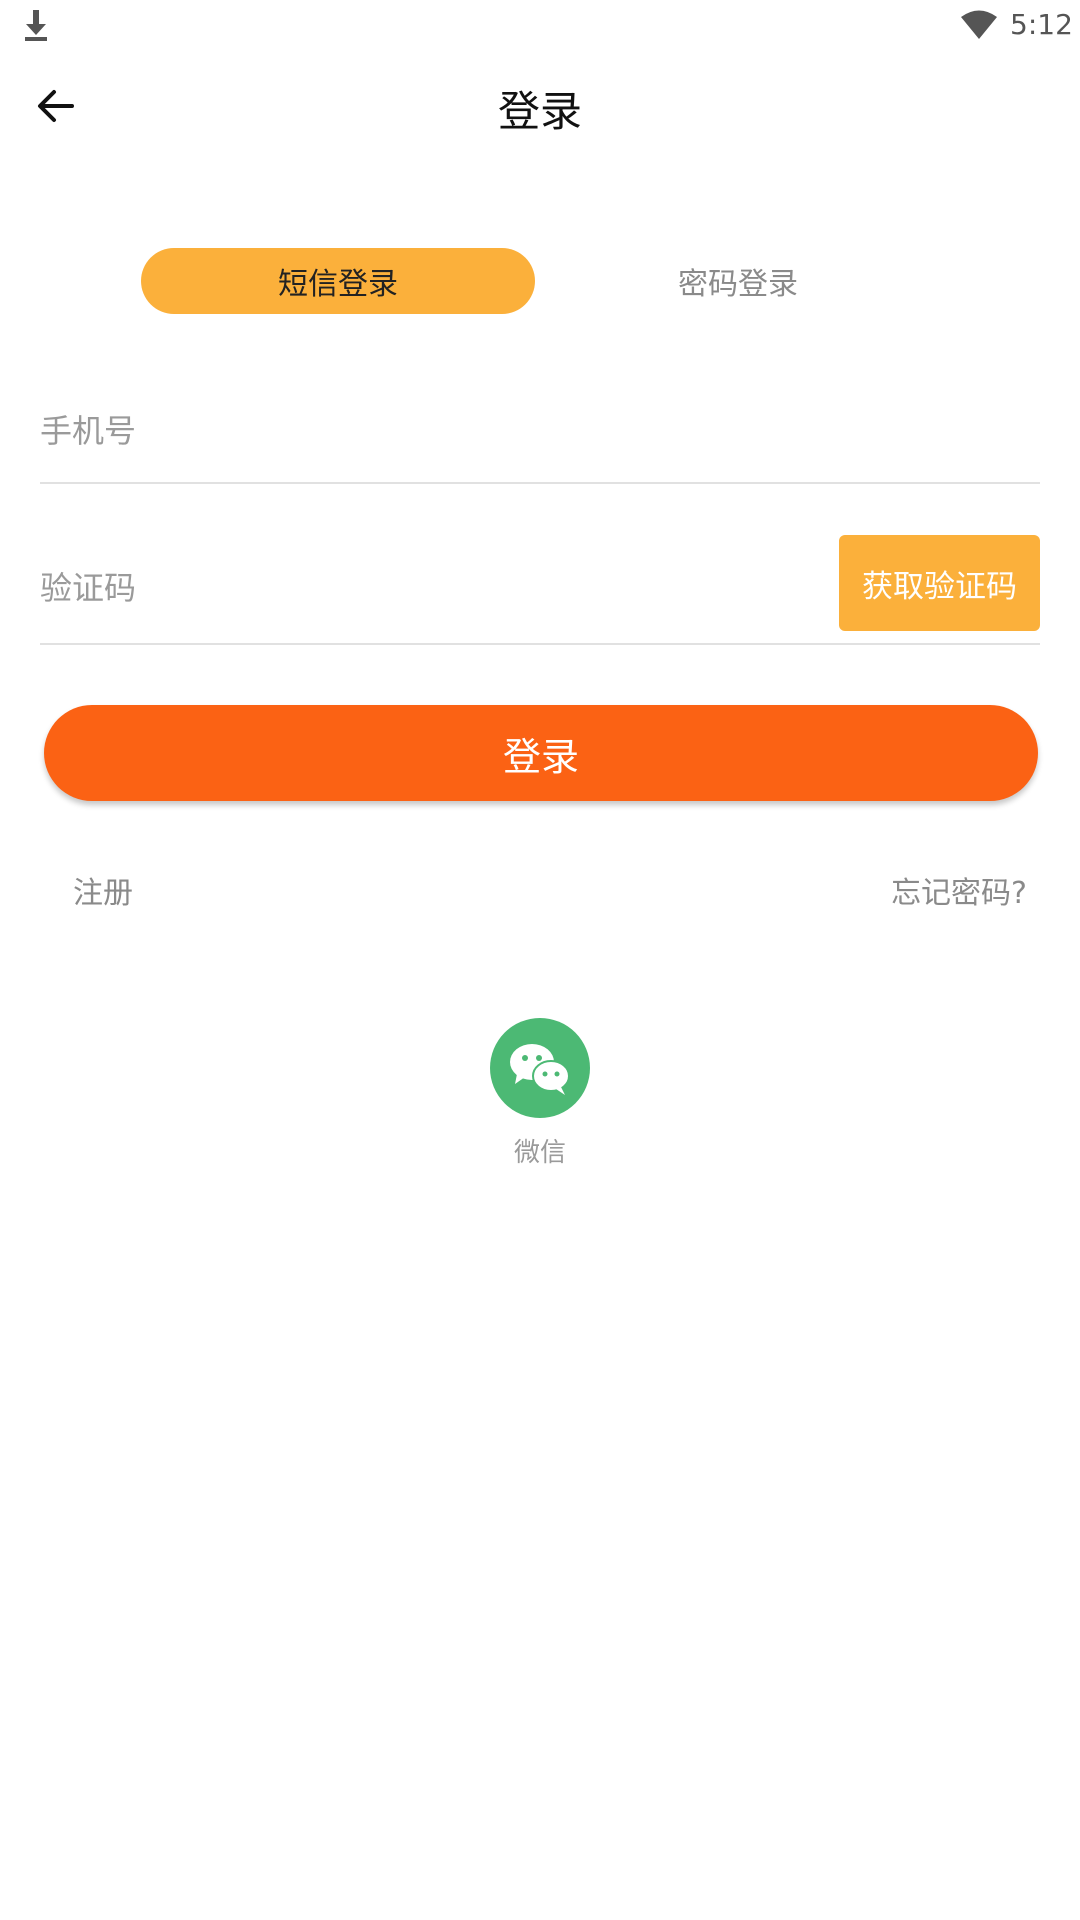 The width and height of the screenshot is (1080, 1920). Describe the element at coordinates (541, 753) in the screenshot. I see `login-button: 登录` at that location.